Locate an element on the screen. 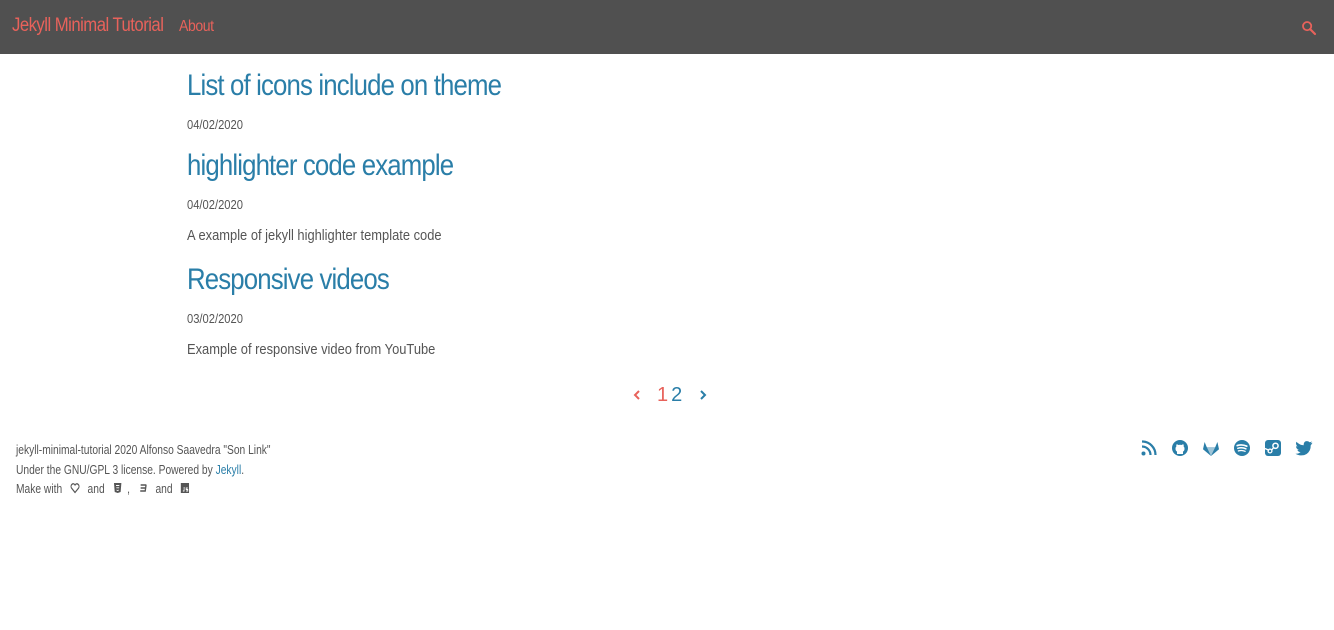  javascript-icon is located at coordinates (185, 488).